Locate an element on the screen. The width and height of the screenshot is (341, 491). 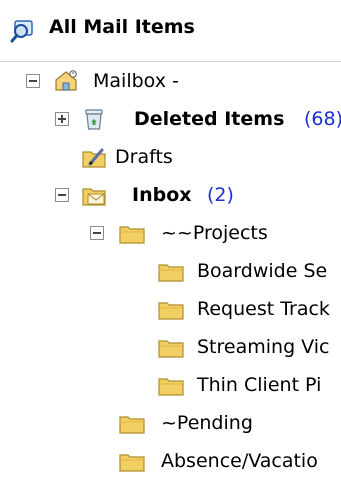
drafts-icon is located at coordinates (94, 158).